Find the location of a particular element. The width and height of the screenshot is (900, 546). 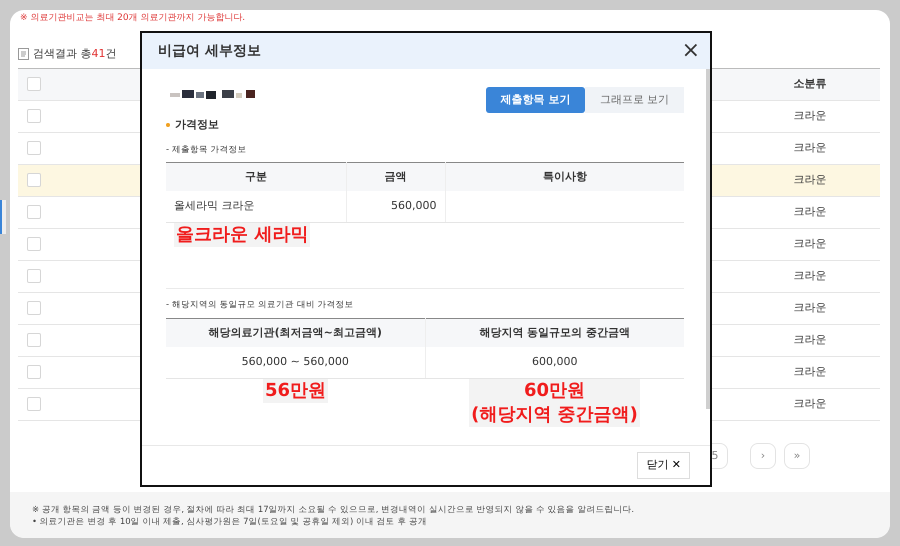

scrollbar is located at coordinates (708, 239).